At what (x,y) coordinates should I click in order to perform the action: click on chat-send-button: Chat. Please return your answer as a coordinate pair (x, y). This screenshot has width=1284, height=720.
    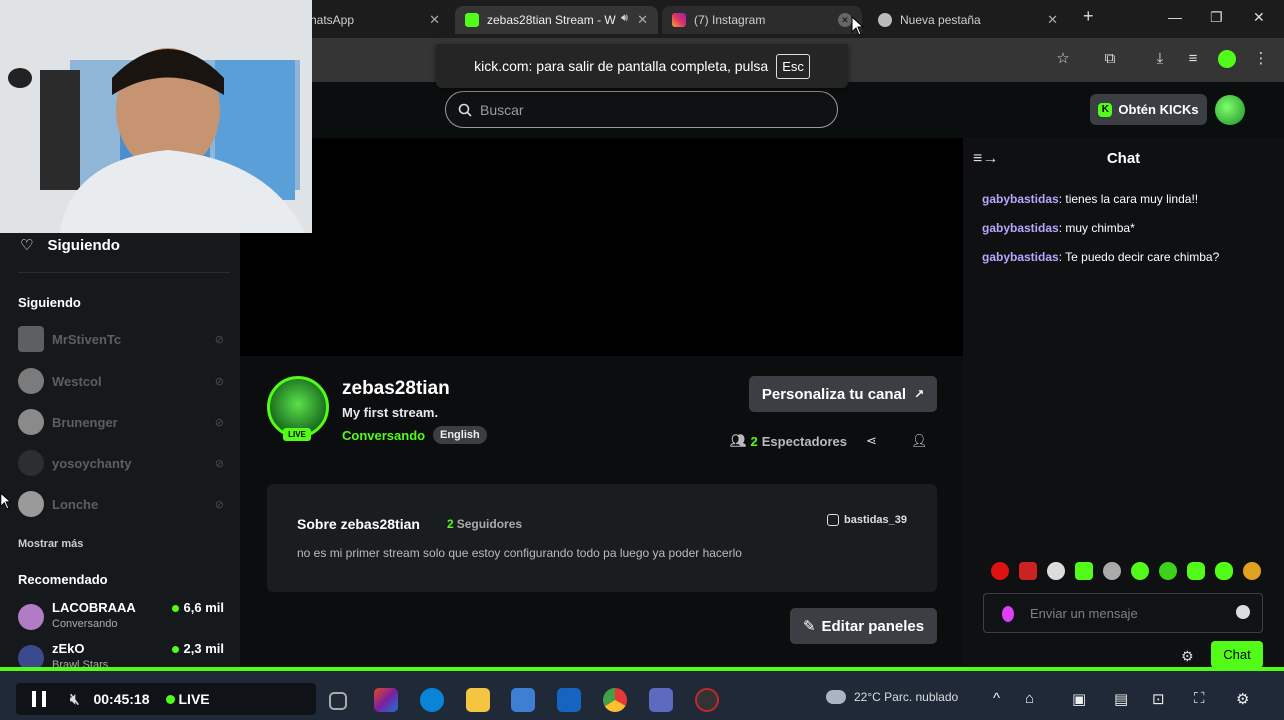
    Looking at the image, I should click on (1237, 654).